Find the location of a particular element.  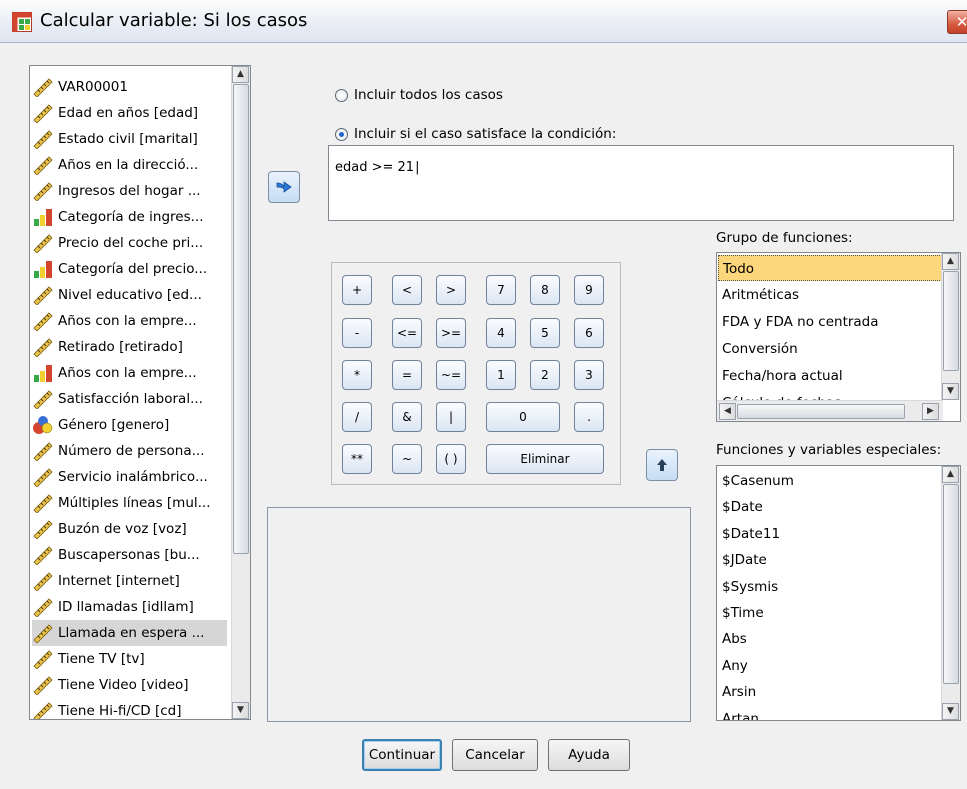

condition-expression-field: edad >= 21 is located at coordinates (641, 183).